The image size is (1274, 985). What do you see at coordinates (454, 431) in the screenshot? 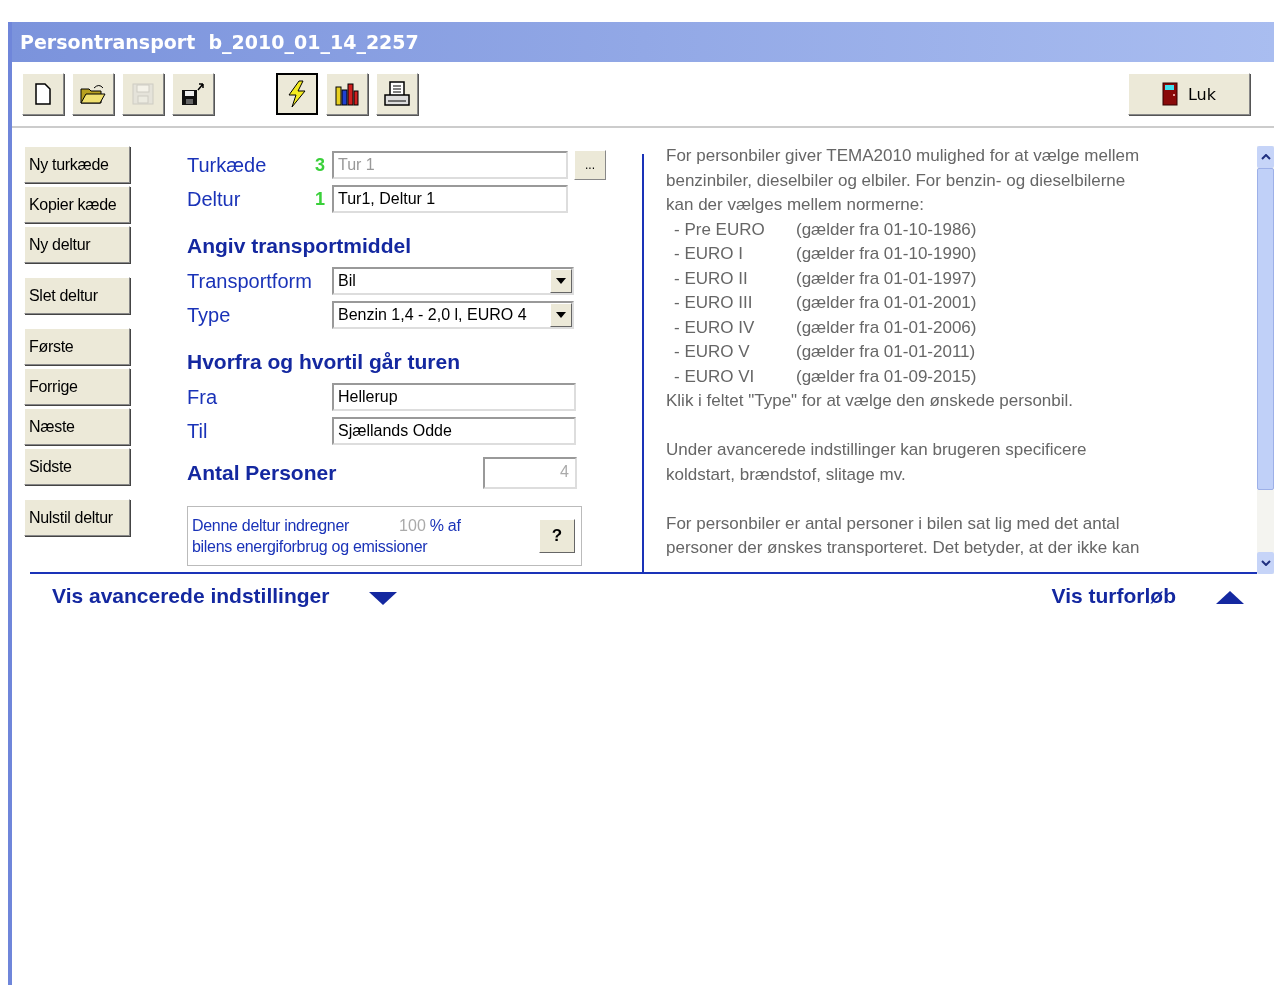
I see `text-field: Sjællands Odde` at bounding box center [454, 431].